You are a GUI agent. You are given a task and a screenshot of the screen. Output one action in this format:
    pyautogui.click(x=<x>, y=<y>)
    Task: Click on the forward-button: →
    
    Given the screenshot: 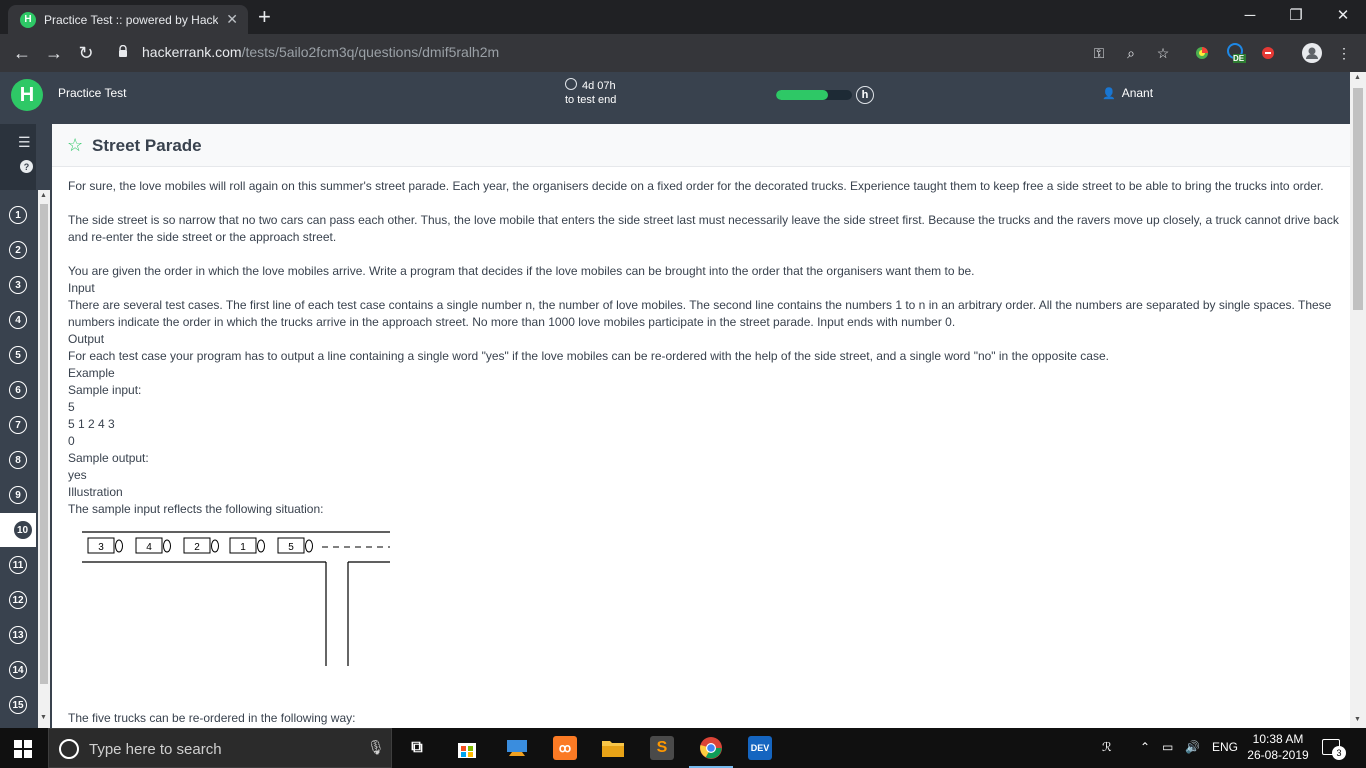 What is the action you would take?
    pyautogui.click(x=54, y=53)
    